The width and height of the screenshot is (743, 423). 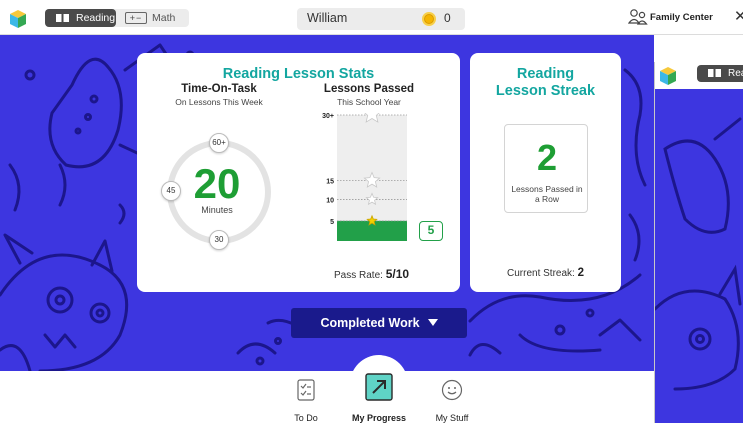 I want to click on chart-tick-label: 15, so click(x=330, y=182).